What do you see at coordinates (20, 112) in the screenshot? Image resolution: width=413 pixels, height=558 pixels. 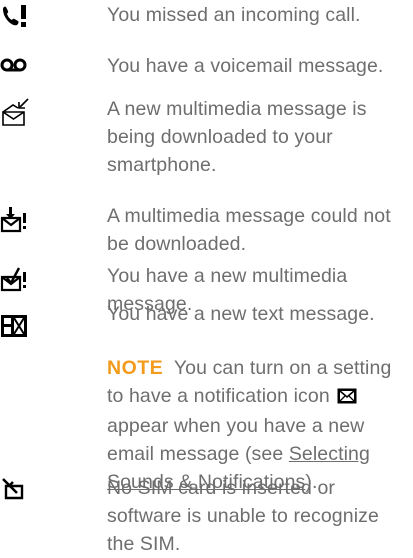 I see `mms-downloading-icon` at bounding box center [20, 112].